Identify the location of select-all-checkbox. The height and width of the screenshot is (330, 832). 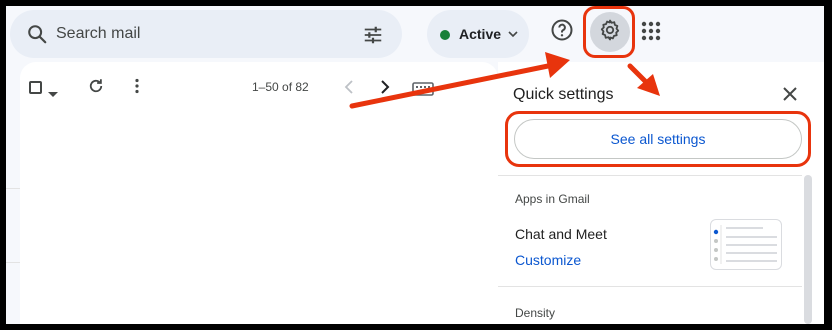
(35, 87).